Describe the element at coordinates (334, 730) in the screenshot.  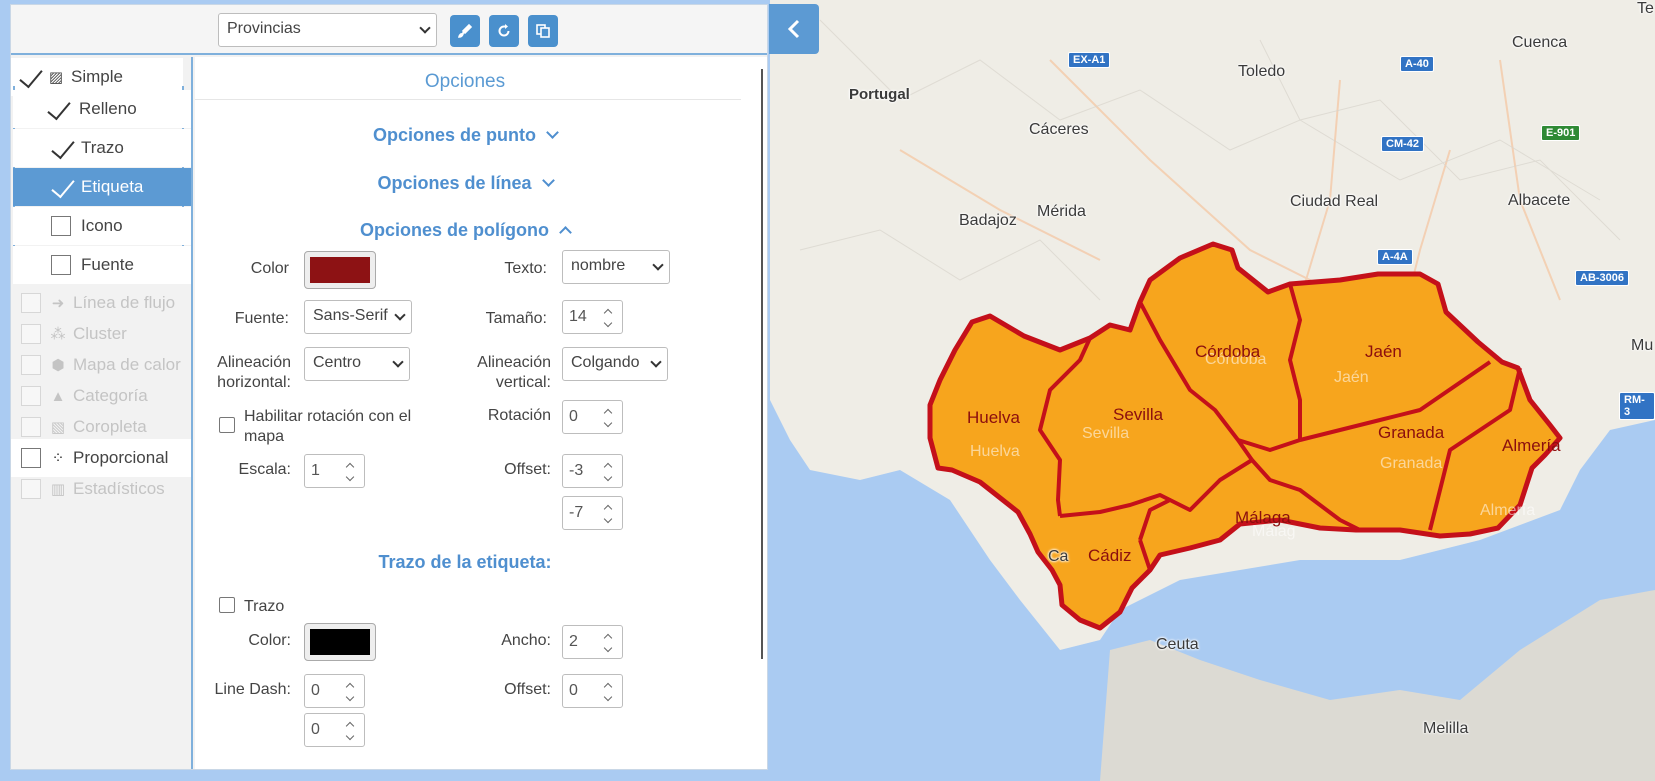
I see `line-dash-stepper-2: 0` at that location.